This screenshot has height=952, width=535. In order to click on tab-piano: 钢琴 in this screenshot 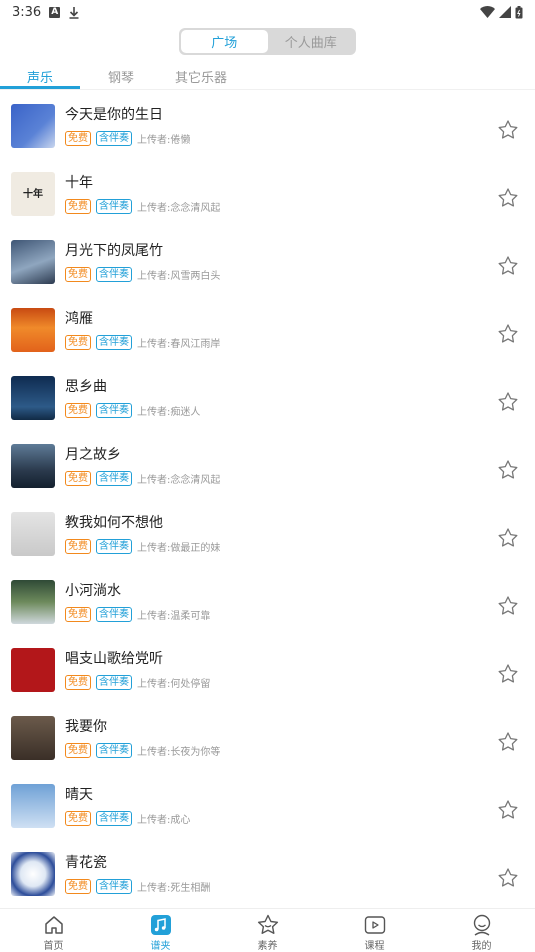, I will do `click(121, 76)`.